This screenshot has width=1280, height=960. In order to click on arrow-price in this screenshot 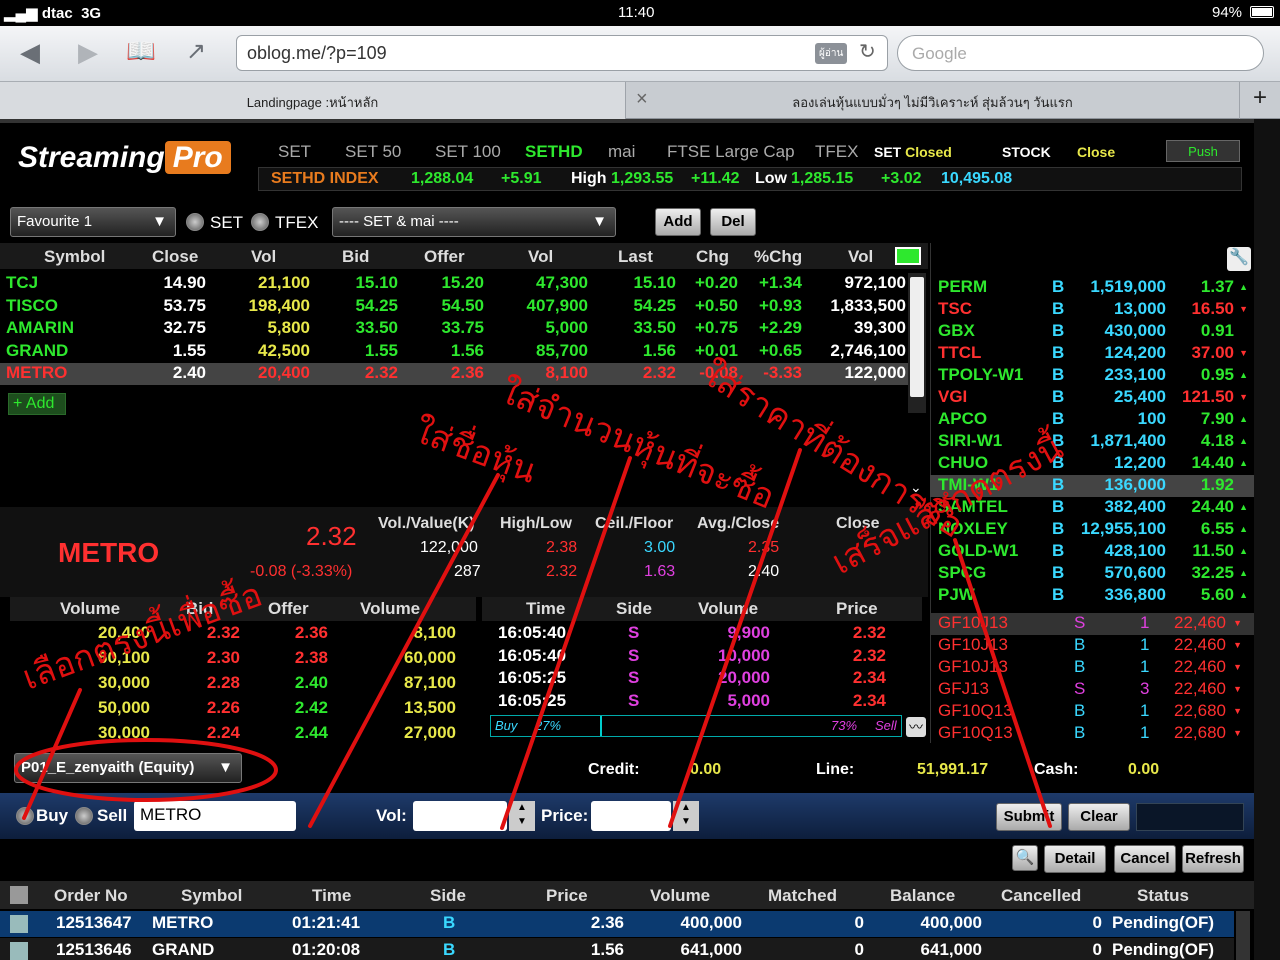, I will do `click(735, 638)`.